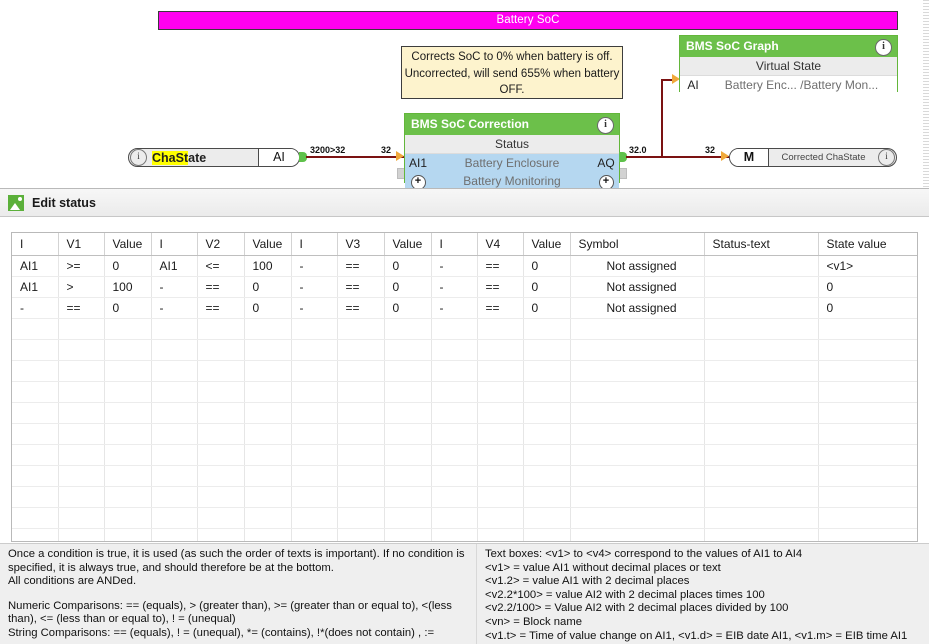  What do you see at coordinates (408, 244) in the screenshot?
I see `table-header-cell: Value` at bounding box center [408, 244].